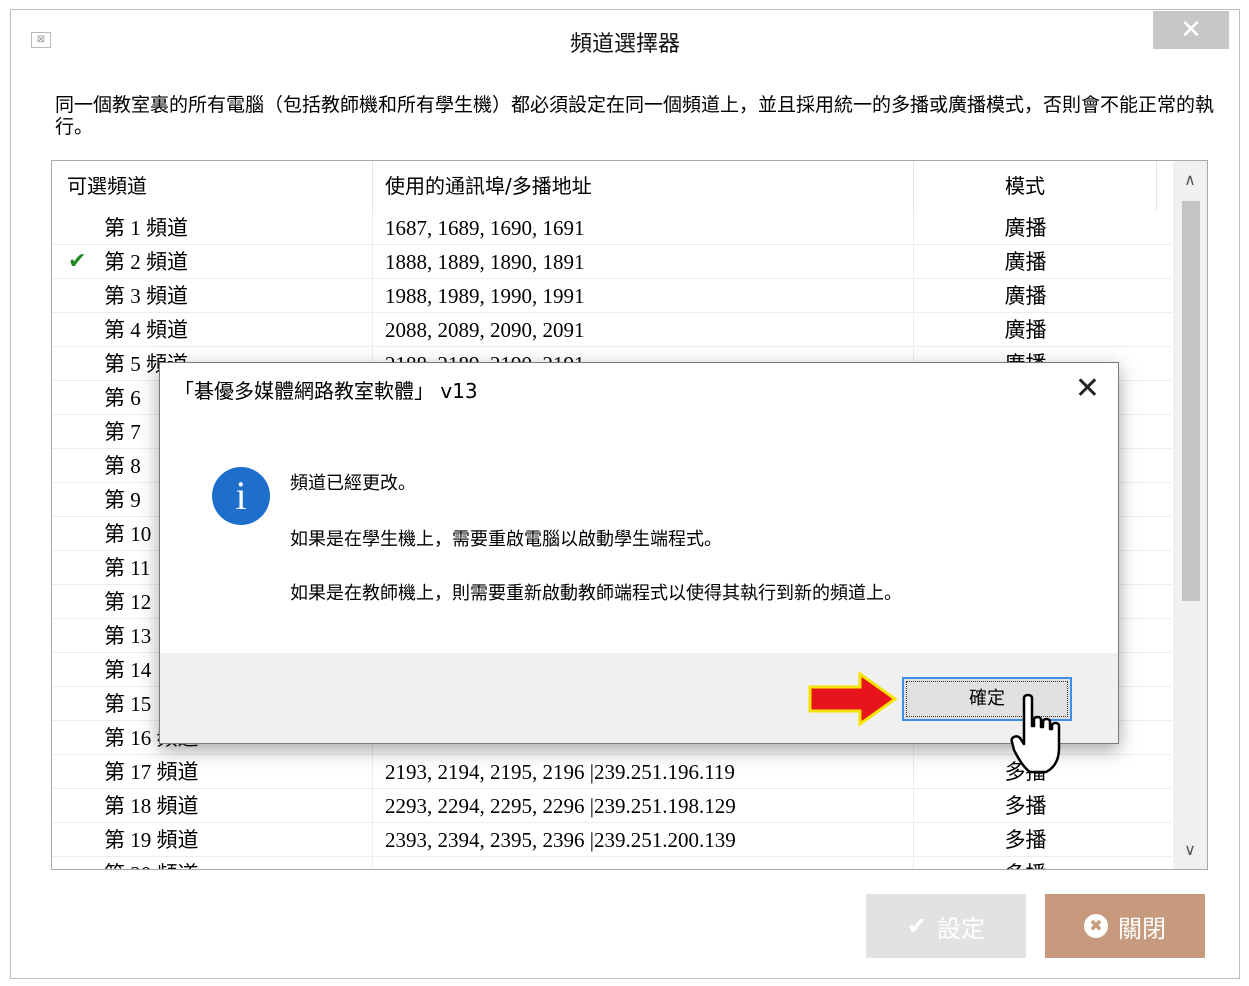 Image resolution: width=1249 pixels, height=986 pixels. What do you see at coordinates (326, 391) in the screenshot?
I see `dialog-title: 「碁優多媒體網路教室軟體」 v13` at bounding box center [326, 391].